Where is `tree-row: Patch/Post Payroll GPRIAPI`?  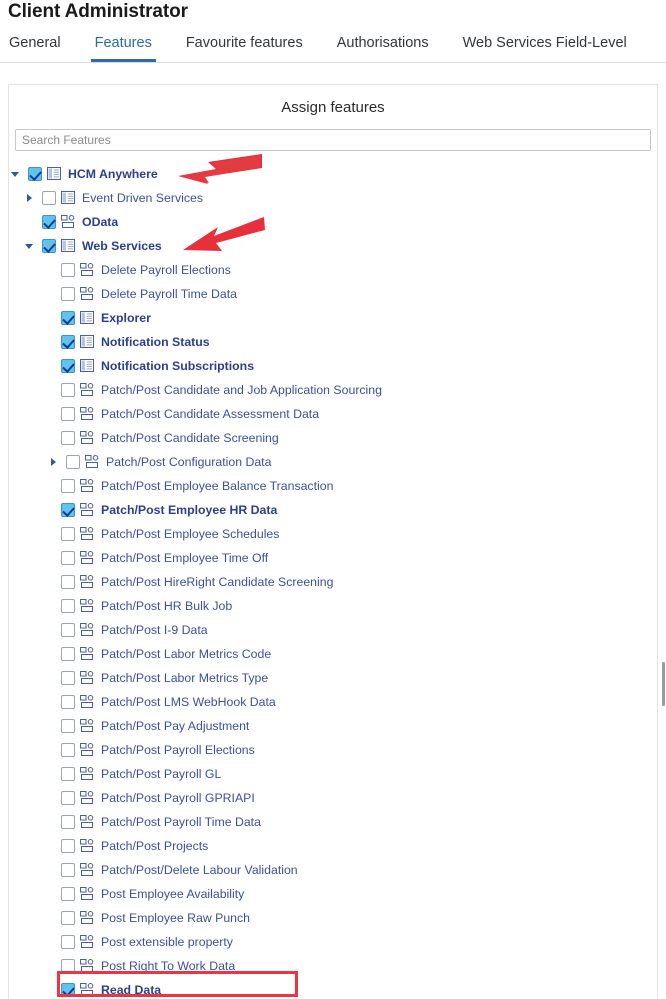 tree-row: Patch/Post Payroll GPRIAPI is located at coordinates (333, 798).